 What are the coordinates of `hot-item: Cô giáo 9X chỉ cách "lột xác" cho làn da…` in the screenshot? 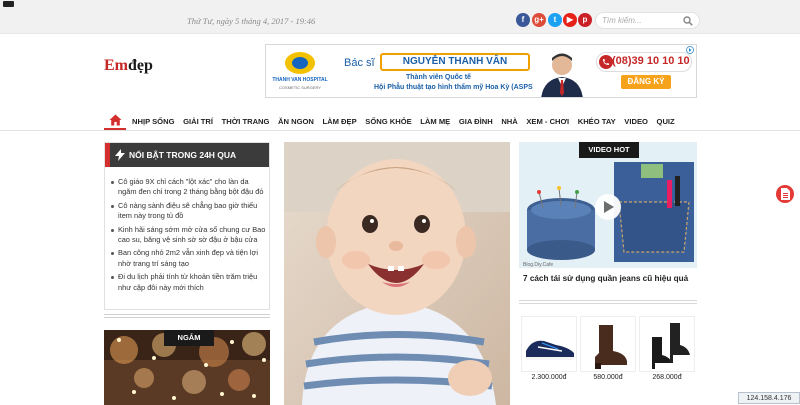 It's located at (188, 187).